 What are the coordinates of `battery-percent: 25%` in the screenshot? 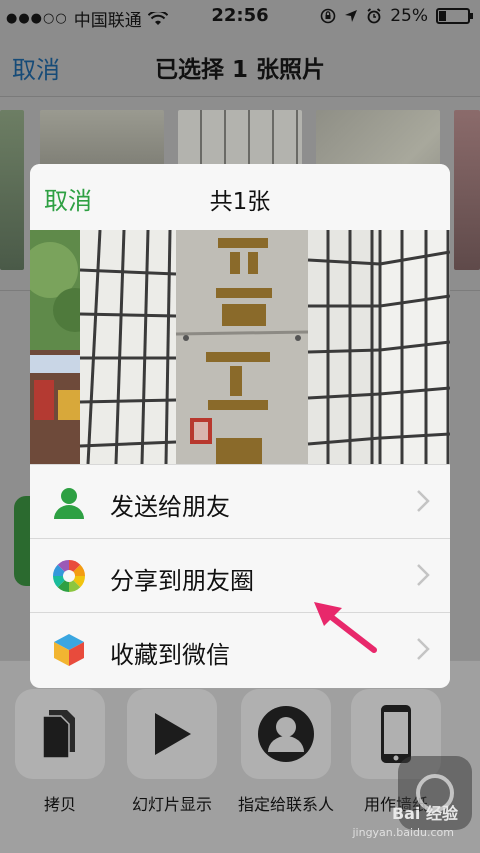 It's located at (409, 16).